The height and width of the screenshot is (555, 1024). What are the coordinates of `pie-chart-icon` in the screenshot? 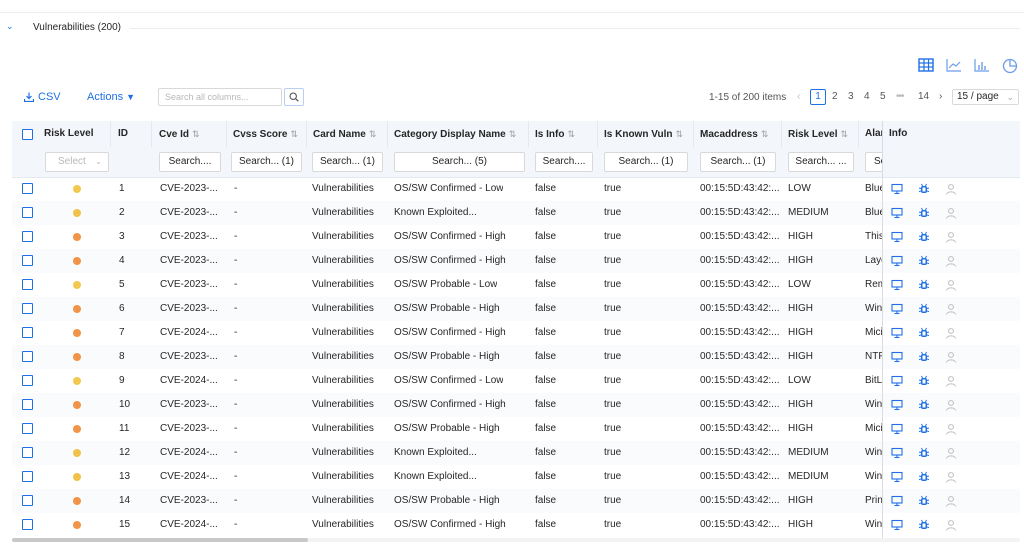 It's located at (1010, 67).